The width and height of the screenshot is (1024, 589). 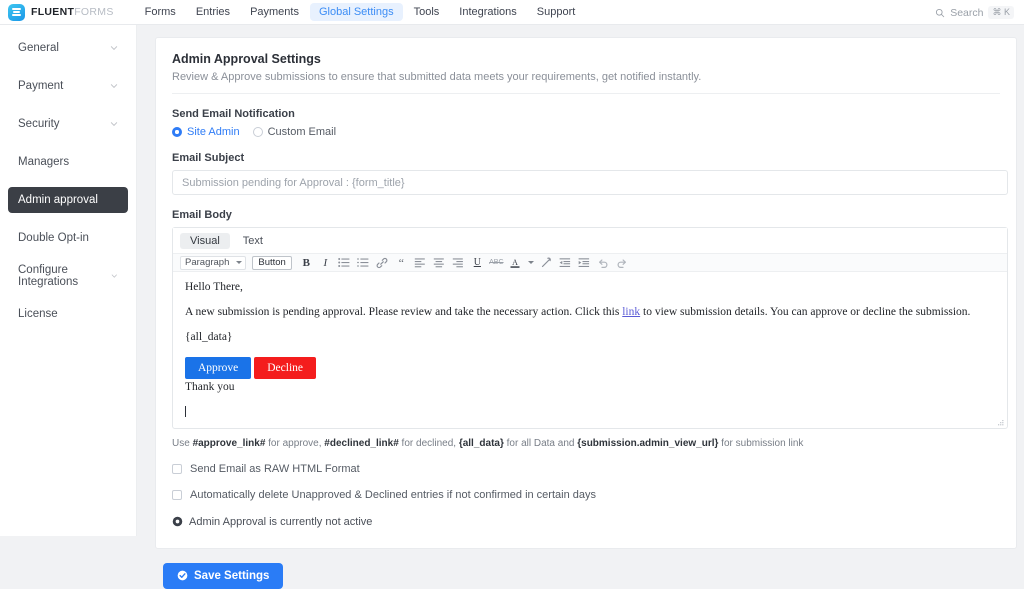 I want to click on sidebar-item-label: Security, so click(x=39, y=124).